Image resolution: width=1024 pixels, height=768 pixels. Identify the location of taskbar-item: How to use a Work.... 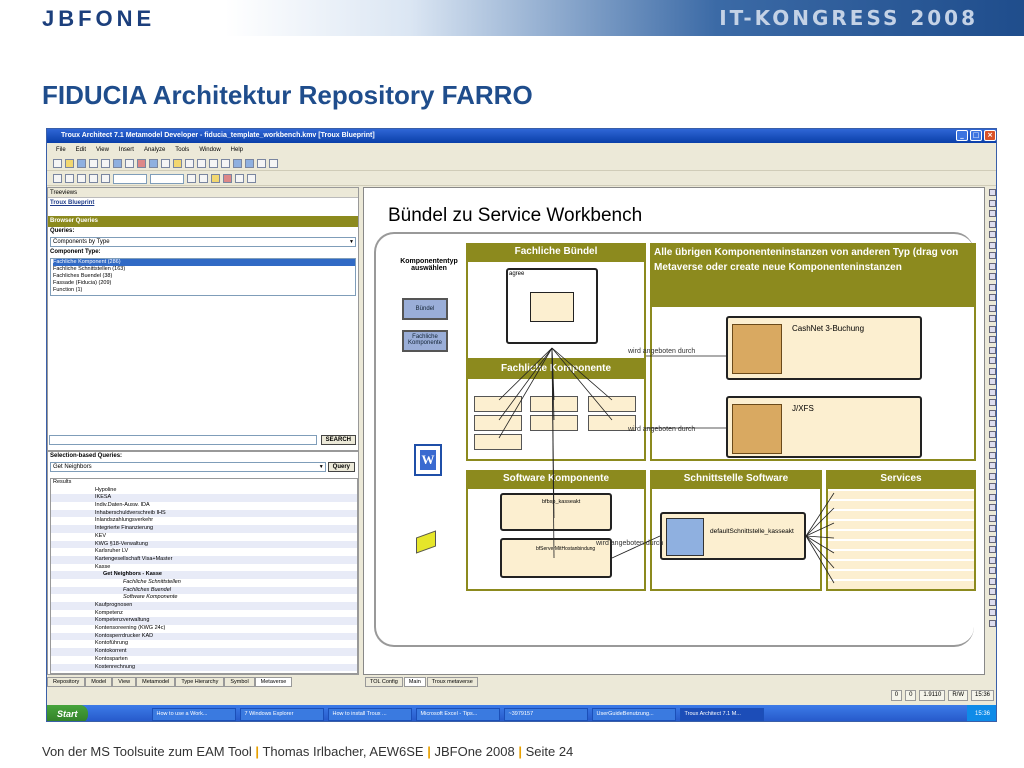
(193, 714).